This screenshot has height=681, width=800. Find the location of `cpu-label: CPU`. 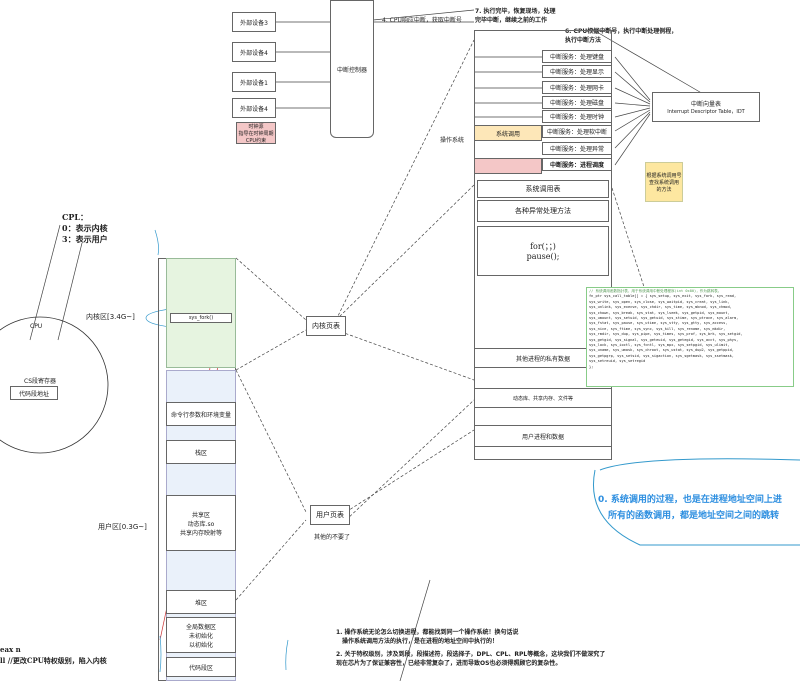

cpu-label: CPU is located at coordinates (36, 326).